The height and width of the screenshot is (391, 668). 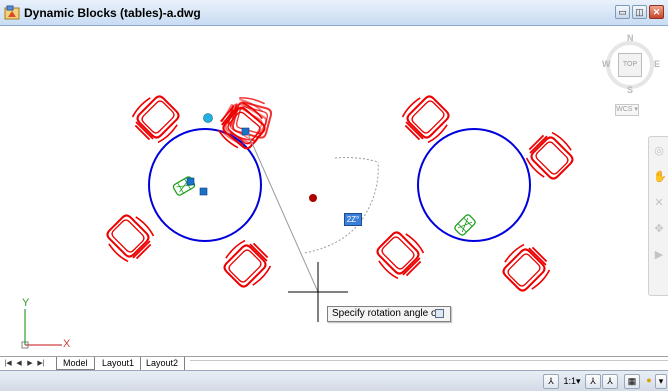 I want to click on viewcube-top-face: TOP, so click(x=630, y=65).